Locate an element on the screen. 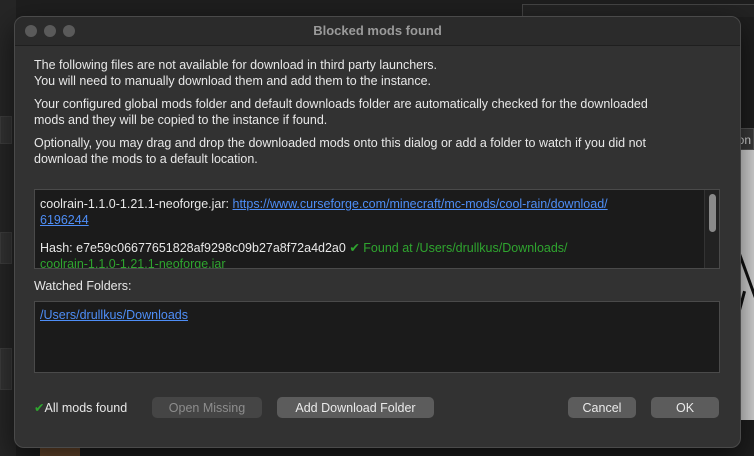  title-bar: Blocked mods found is located at coordinates (377, 31).